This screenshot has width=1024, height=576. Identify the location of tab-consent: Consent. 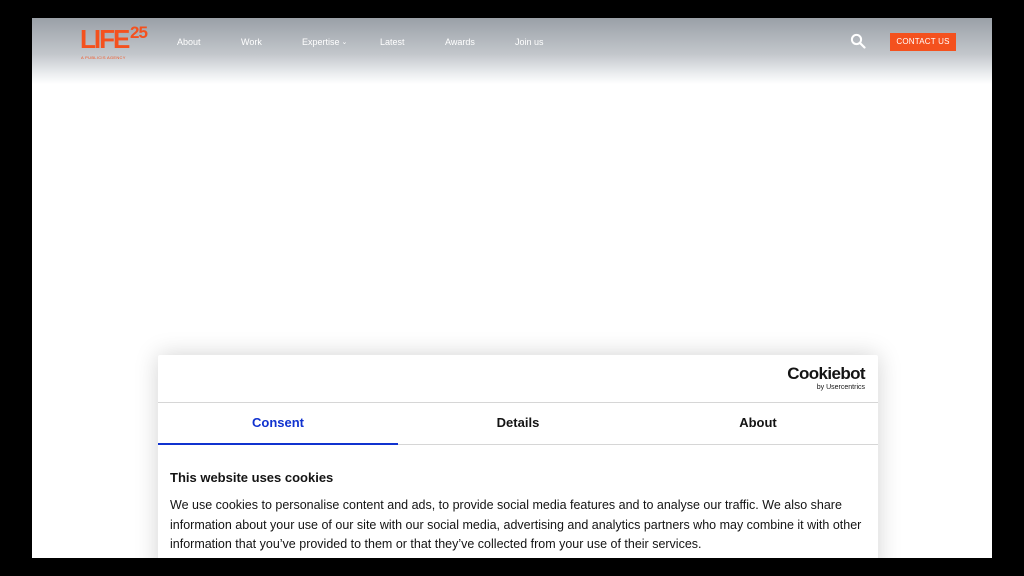
(278, 424).